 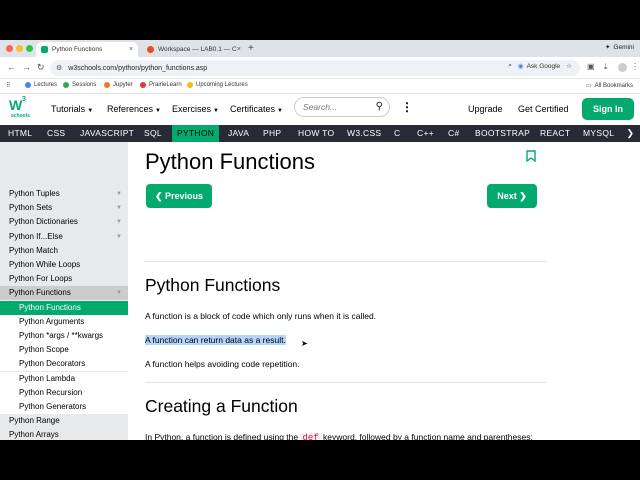 What do you see at coordinates (591, 66) in the screenshot?
I see `extensions-icon: ▣` at bounding box center [591, 66].